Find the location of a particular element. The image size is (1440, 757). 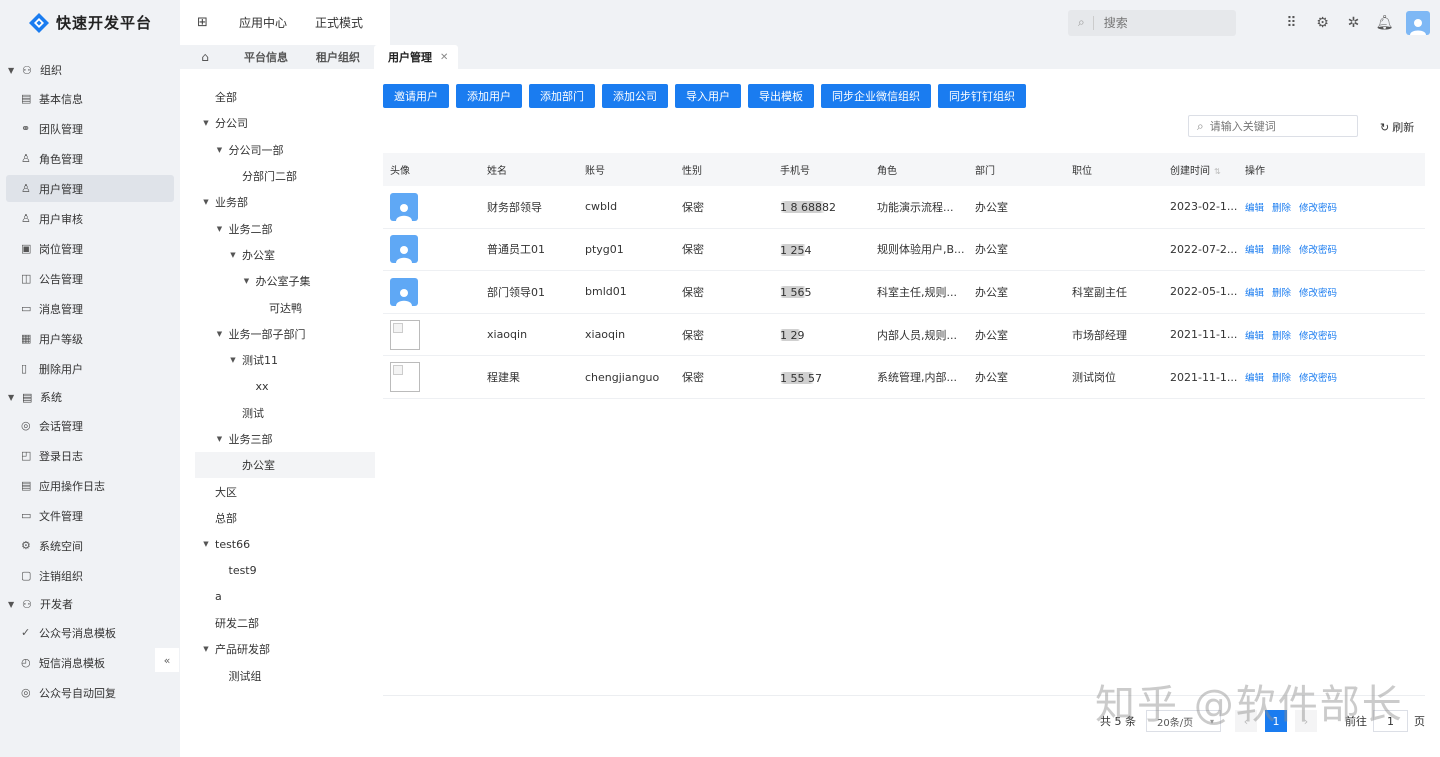

gear-icon: ⚙ is located at coordinates (1322, 23).